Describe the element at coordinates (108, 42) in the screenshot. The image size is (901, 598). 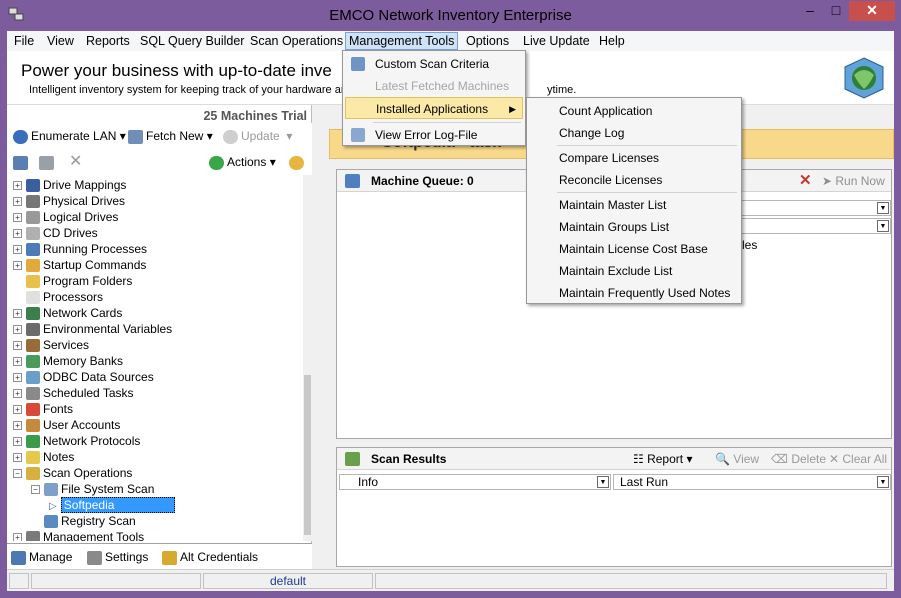
I see `menu-reports: Reports` at that location.